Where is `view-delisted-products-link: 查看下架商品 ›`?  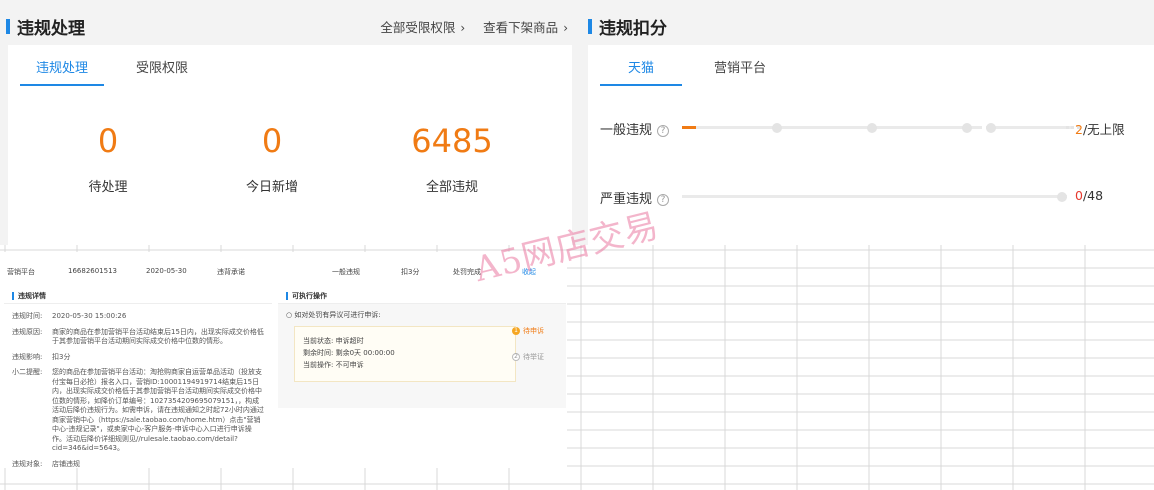
view-delisted-products-link: 查看下架商品 › is located at coordinates (525, 26).